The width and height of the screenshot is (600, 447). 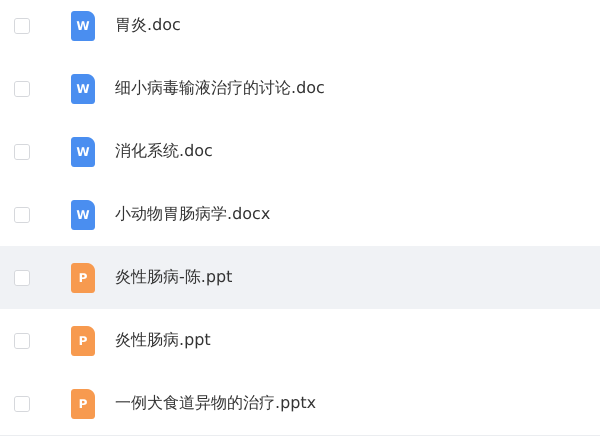 I want to click on file-name: 胃炎.doc, so click(x=148, y=25).